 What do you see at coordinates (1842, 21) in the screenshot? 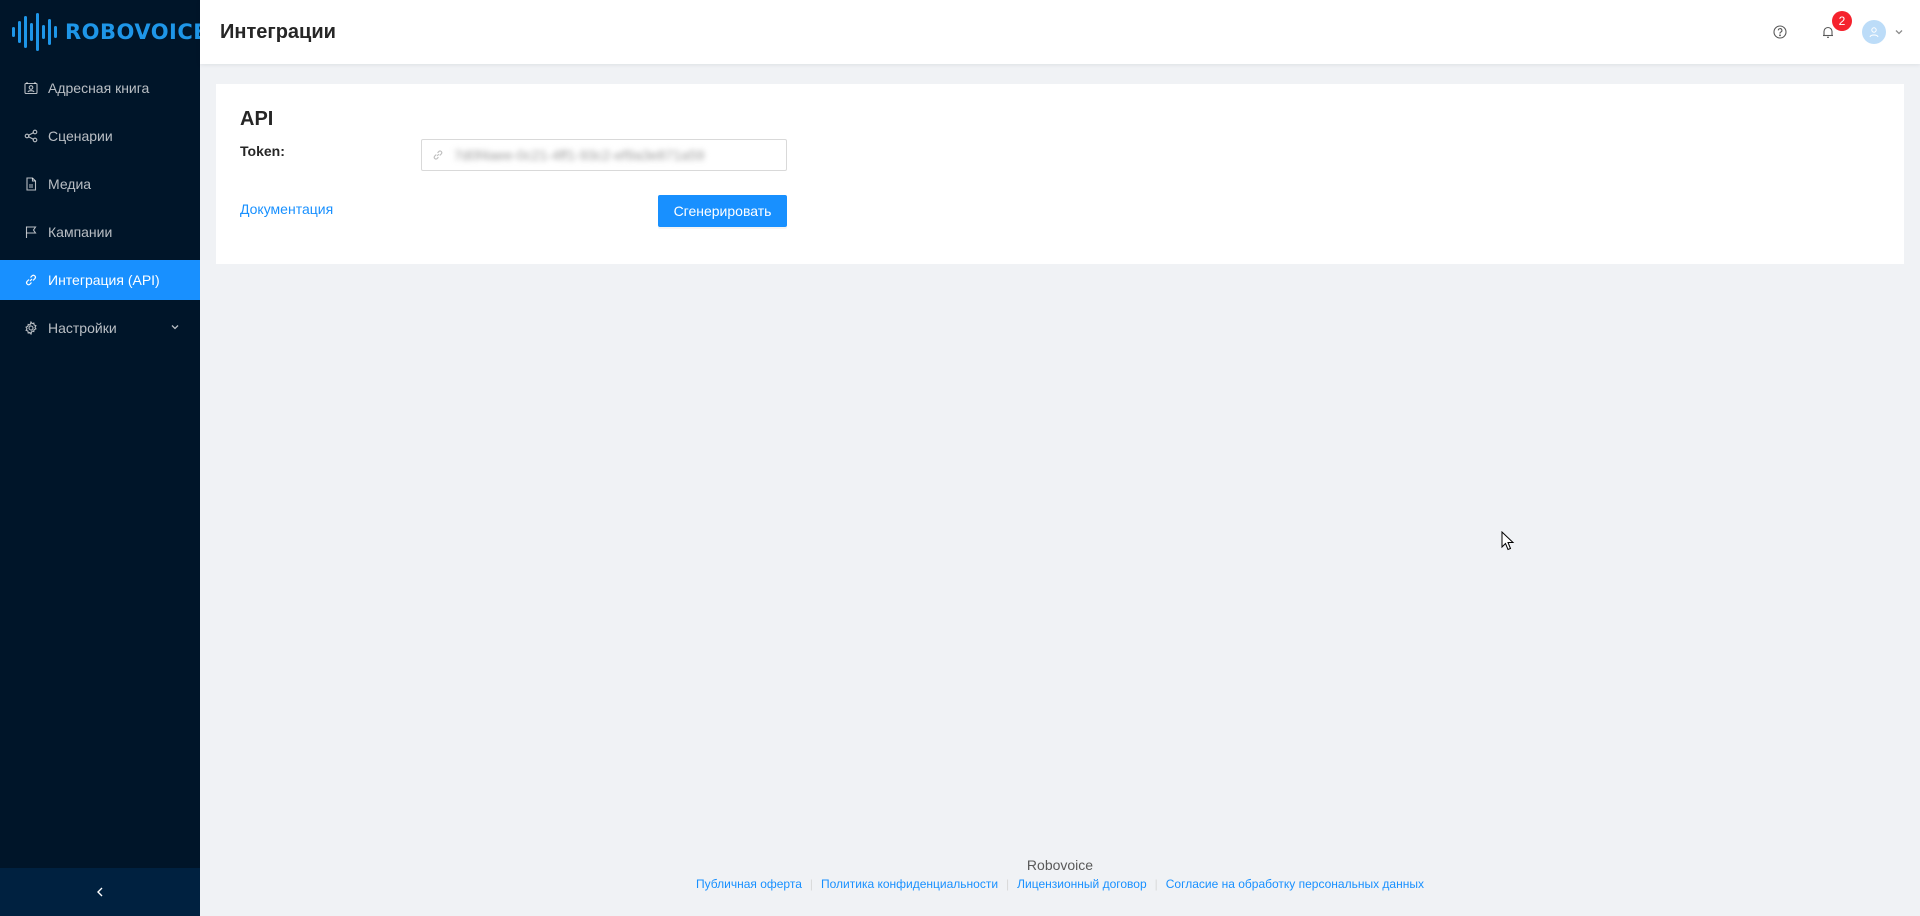
I see `notification-badge: 2` at bounding box center [1842, 21].